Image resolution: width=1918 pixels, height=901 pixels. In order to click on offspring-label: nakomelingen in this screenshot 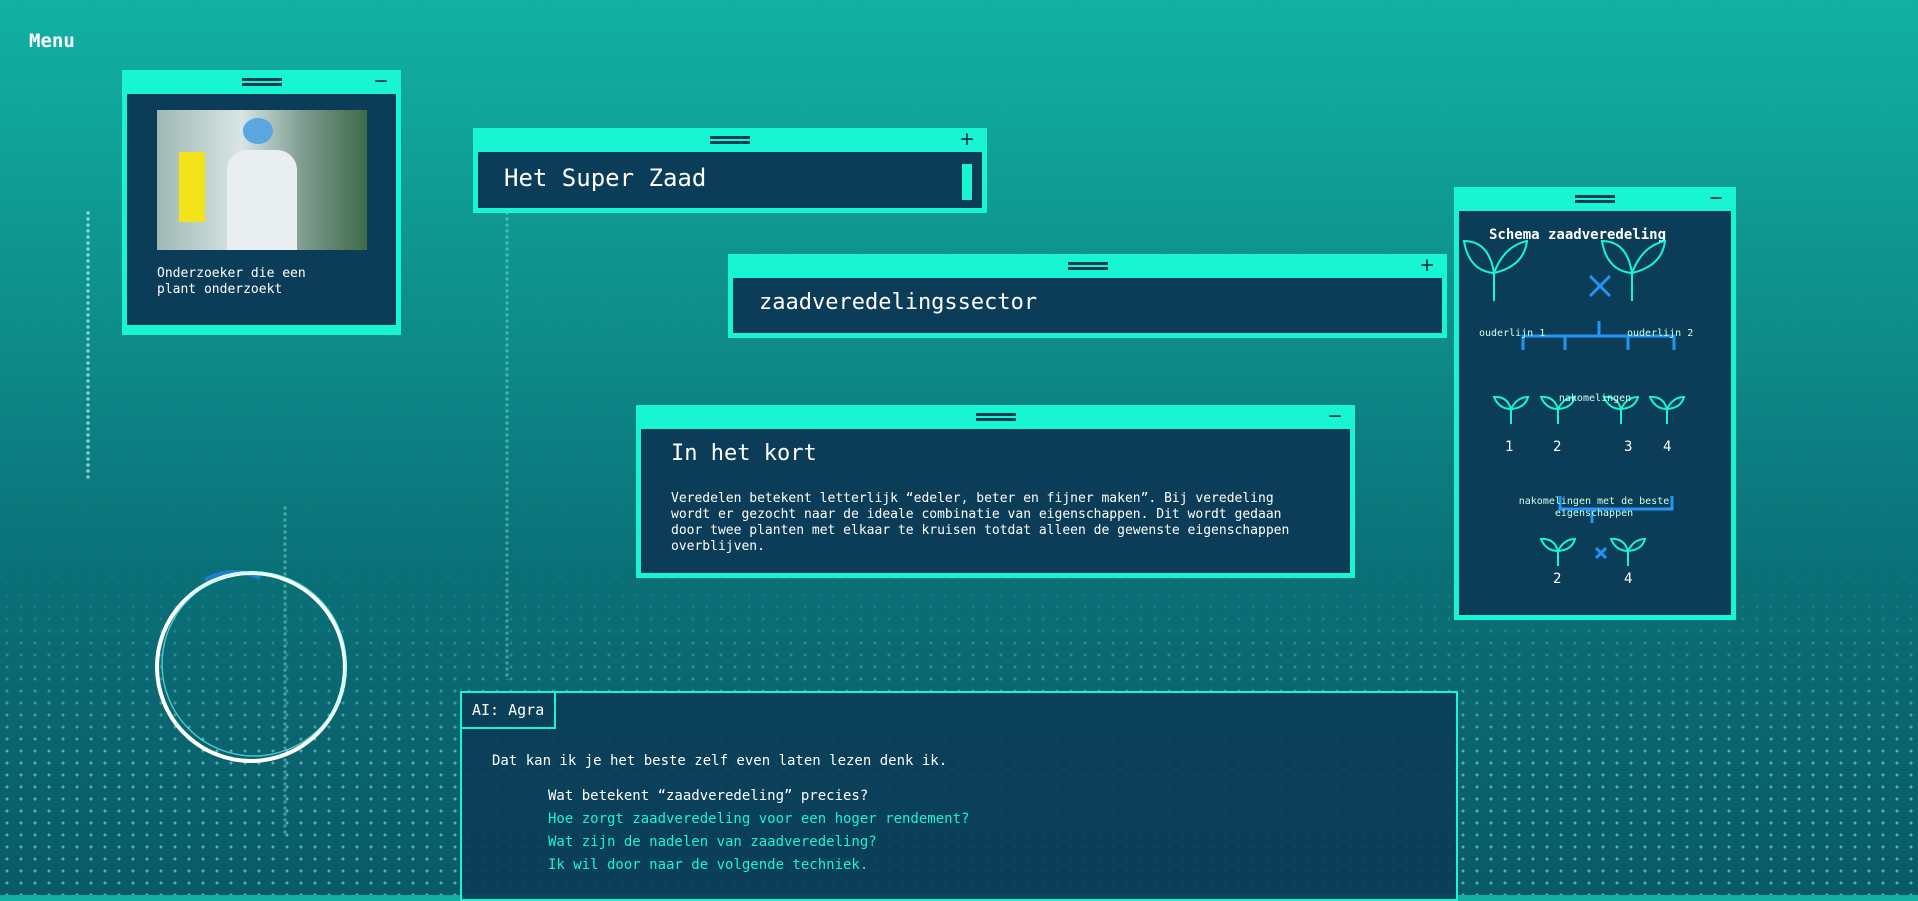, I will do `click(1595, 398)`.